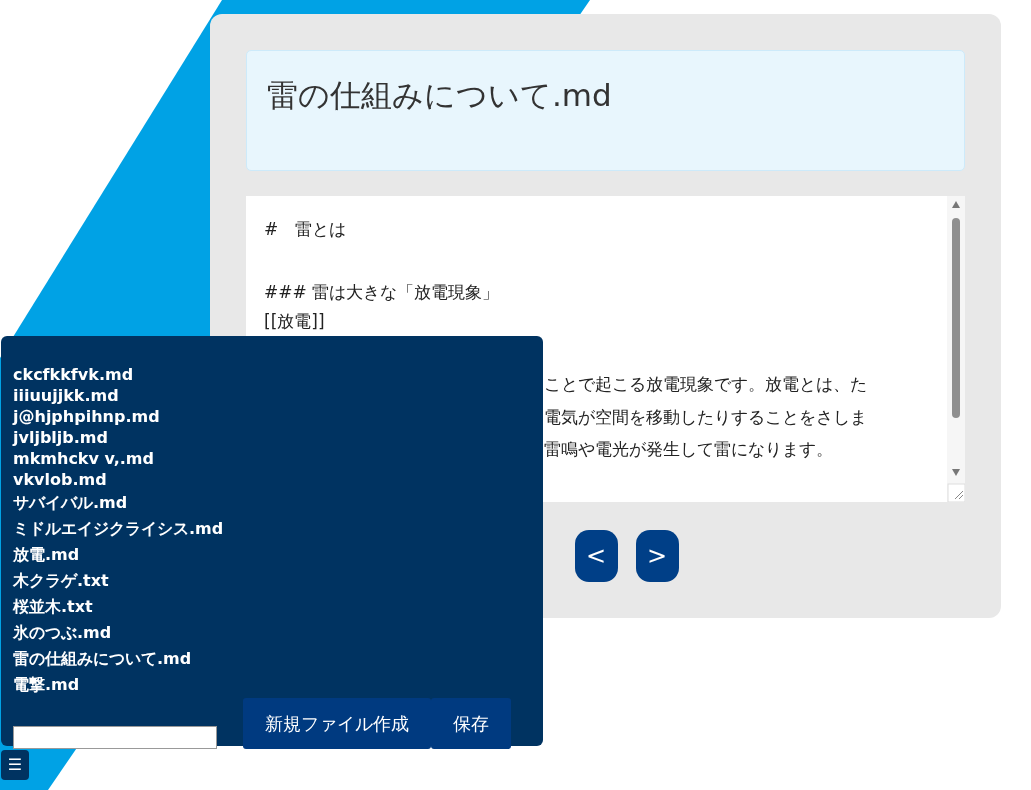 The height and width of the screenshot is (790, 1031). Describe the element at coordinates (272, 581) in the screenshot. I see `file-item: 木クラゲ.txt` at that location.